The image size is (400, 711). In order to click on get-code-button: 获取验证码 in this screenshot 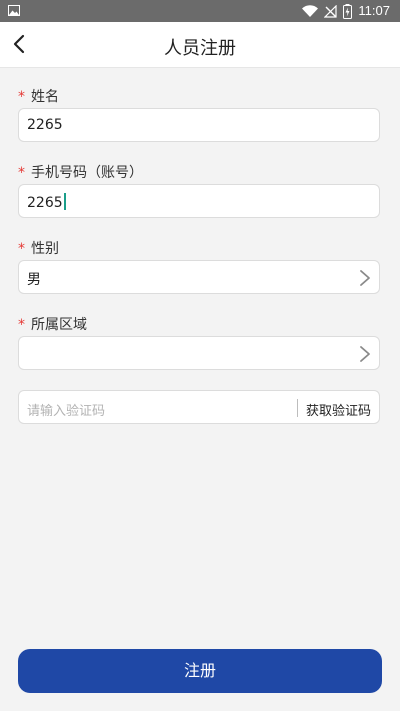, I will do `click(338, 409)`.